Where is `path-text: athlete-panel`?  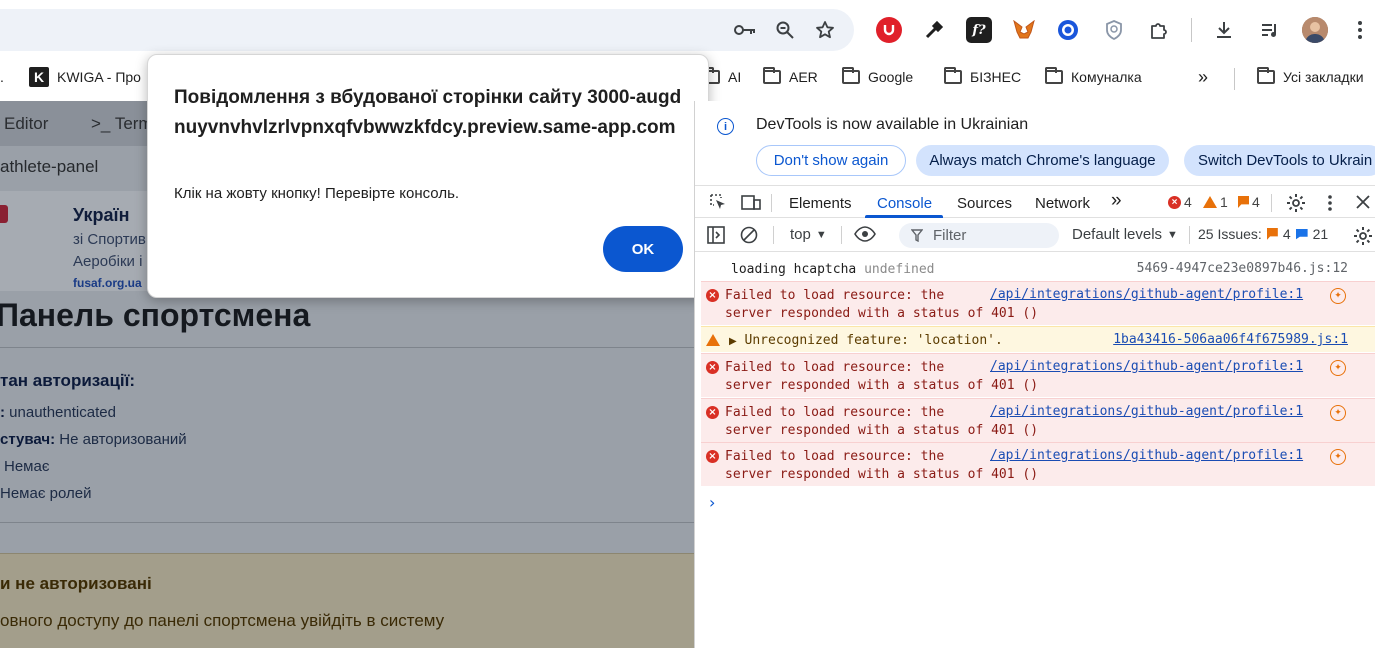
path-text: athlete-panel is located at coordinates (49, 166).